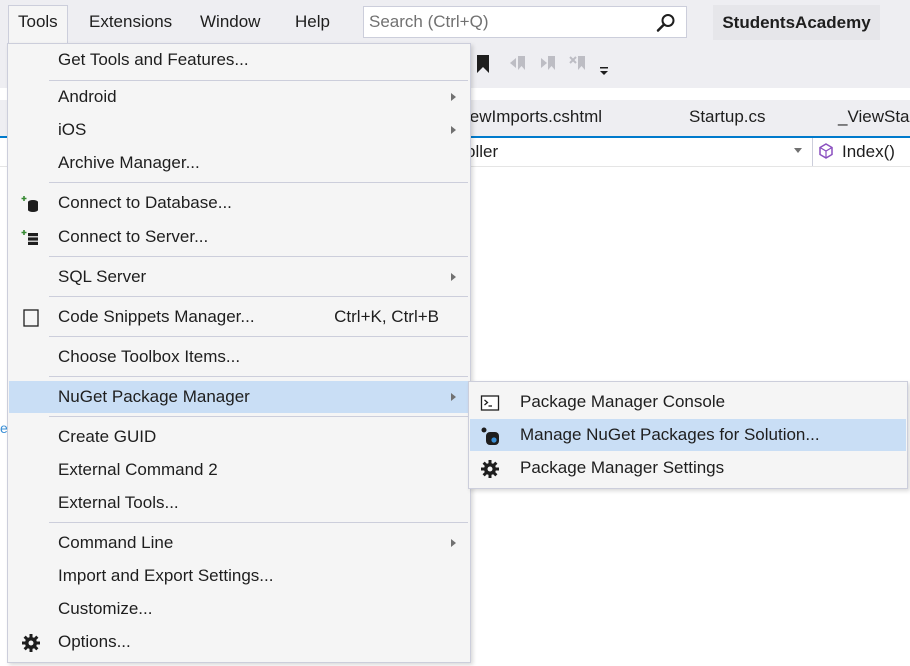  I want to click on next-bookmark-icon, so click(548, 66).